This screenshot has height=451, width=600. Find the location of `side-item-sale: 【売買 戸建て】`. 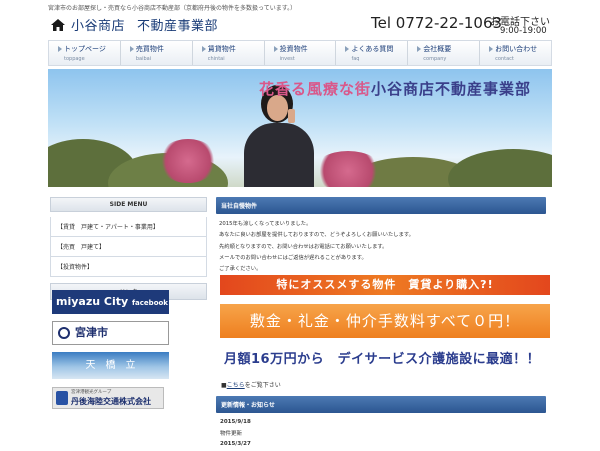

side-item-sale: 【売買 戸建て】 is located at coordinates (128, 247).